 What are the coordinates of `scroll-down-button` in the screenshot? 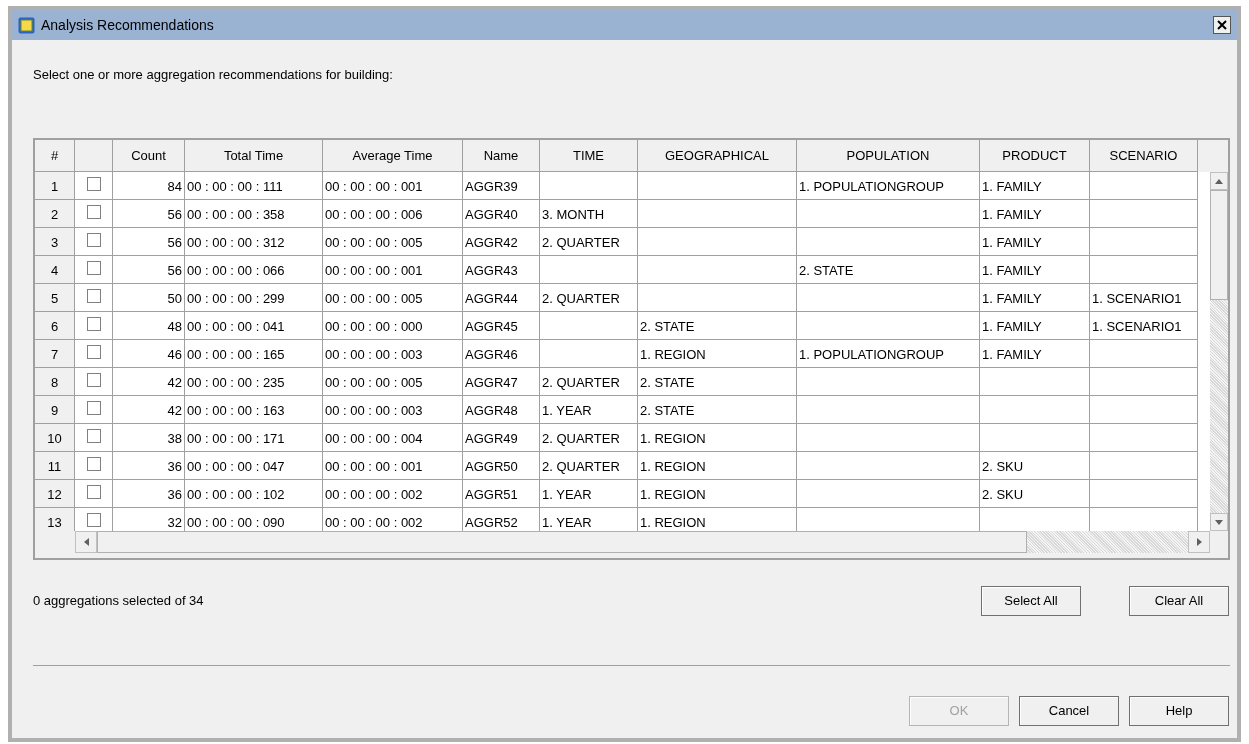 It's located at (1219, 522).